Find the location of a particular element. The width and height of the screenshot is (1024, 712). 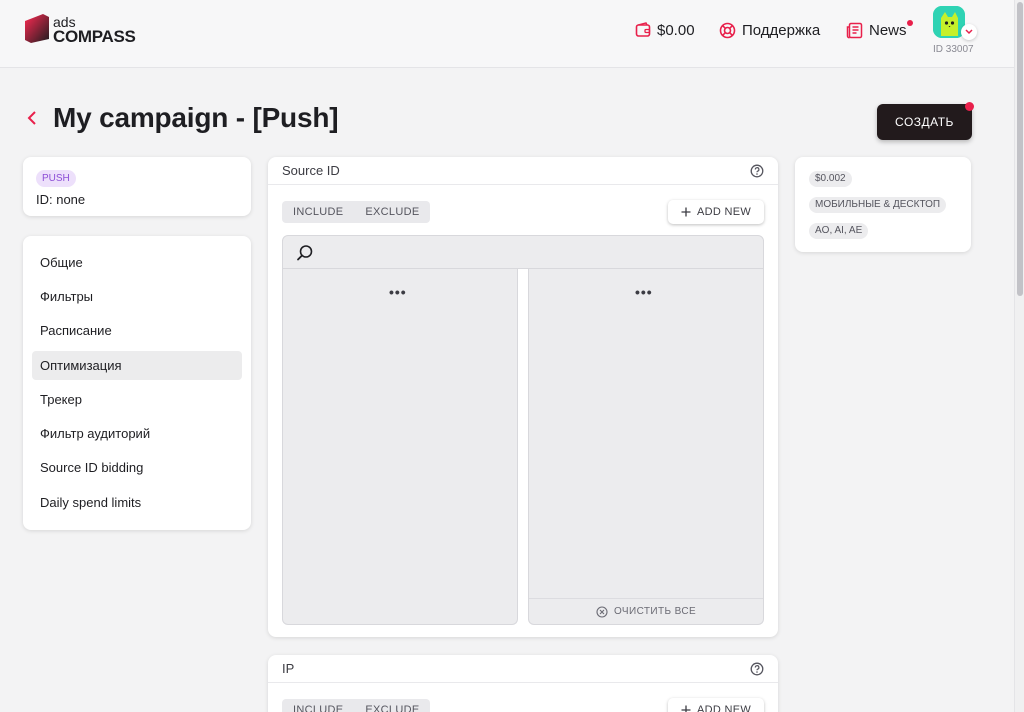

news-notification-dot is located at coordinates (909, 22).